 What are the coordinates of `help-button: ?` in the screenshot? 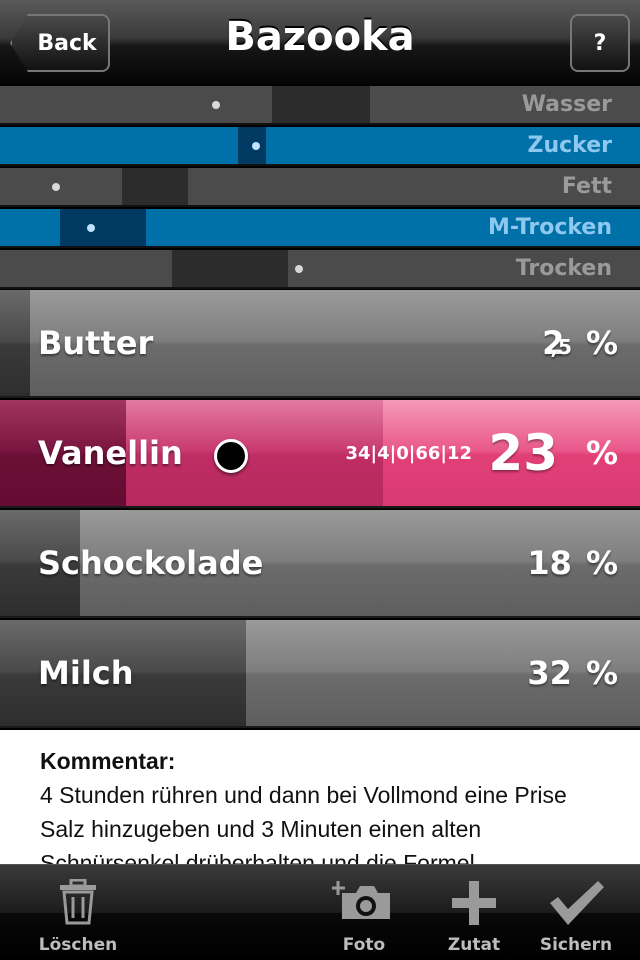 It's located at (600, 43).